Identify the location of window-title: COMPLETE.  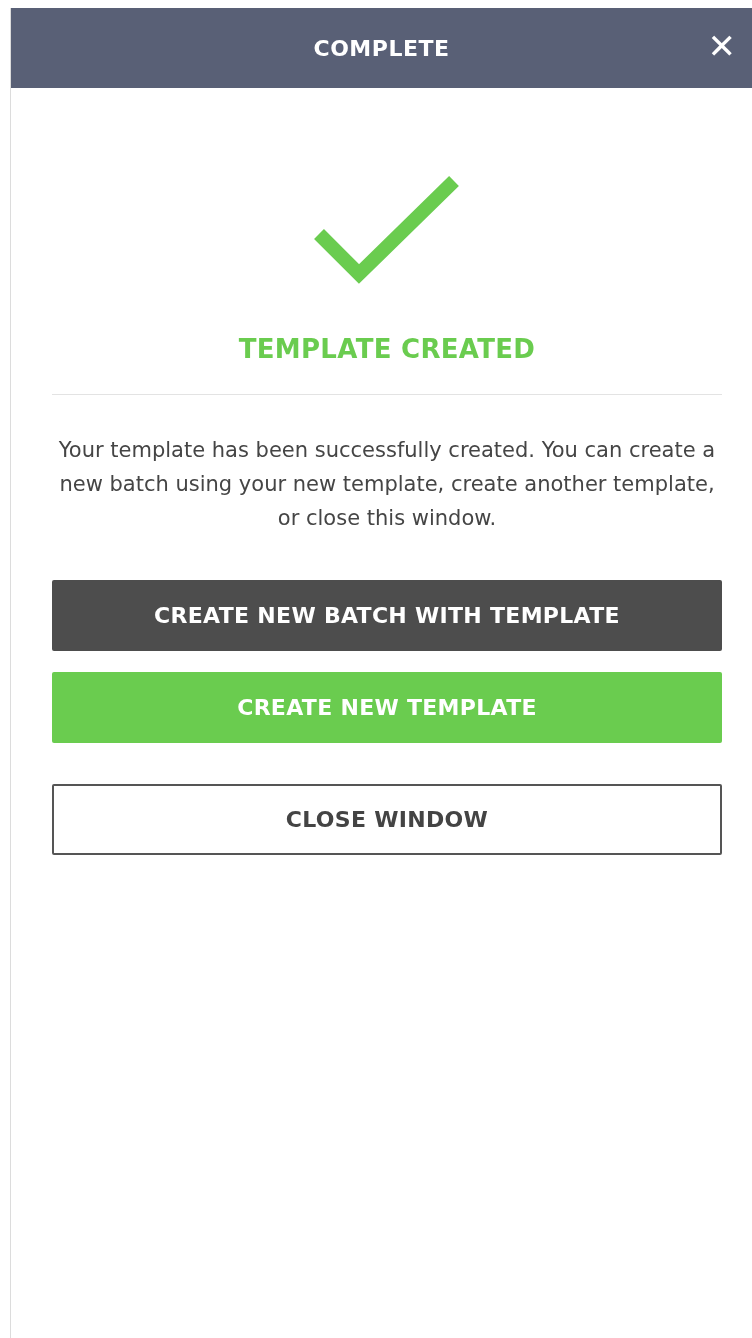
(381, 48).